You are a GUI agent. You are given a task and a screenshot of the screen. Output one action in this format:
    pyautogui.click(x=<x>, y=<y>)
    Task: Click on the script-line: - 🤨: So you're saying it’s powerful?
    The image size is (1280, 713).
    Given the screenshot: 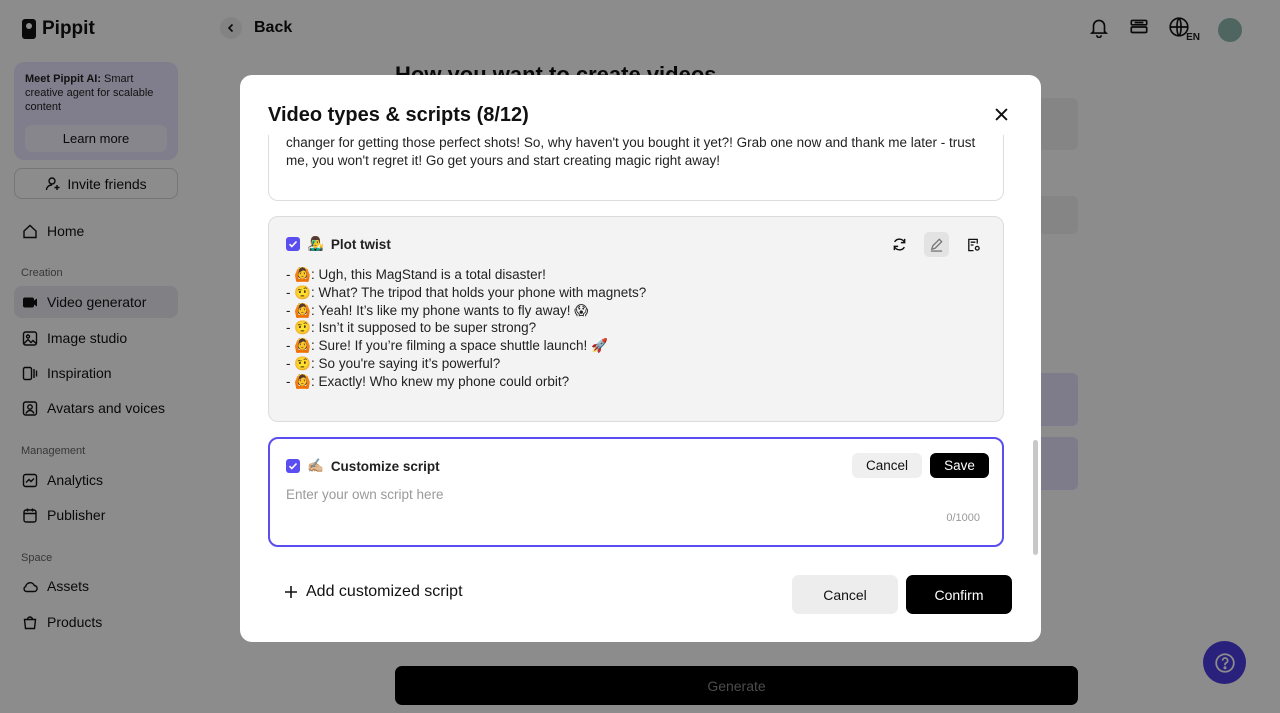 What is the action you would take?
    pyautogui.click(x=466, y=364)
    